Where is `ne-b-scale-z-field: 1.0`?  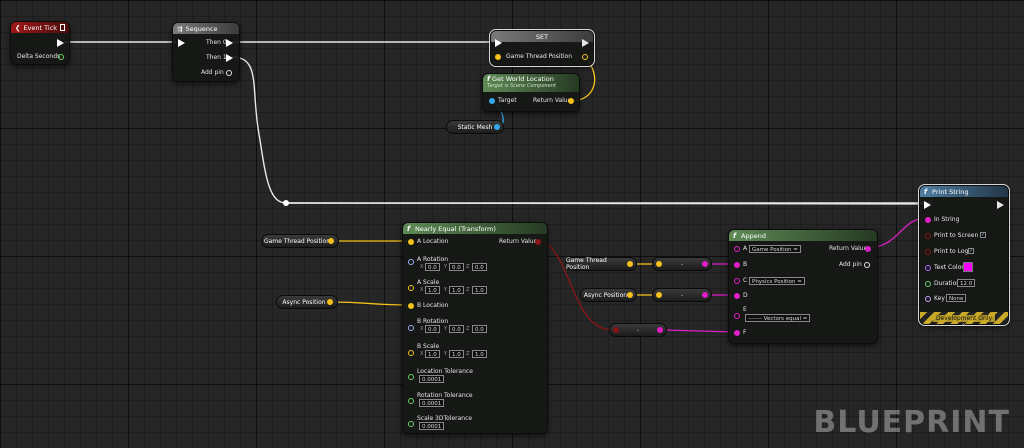 ne-b-scale-z-field: 1.0 is located at coordinates (479, 354).